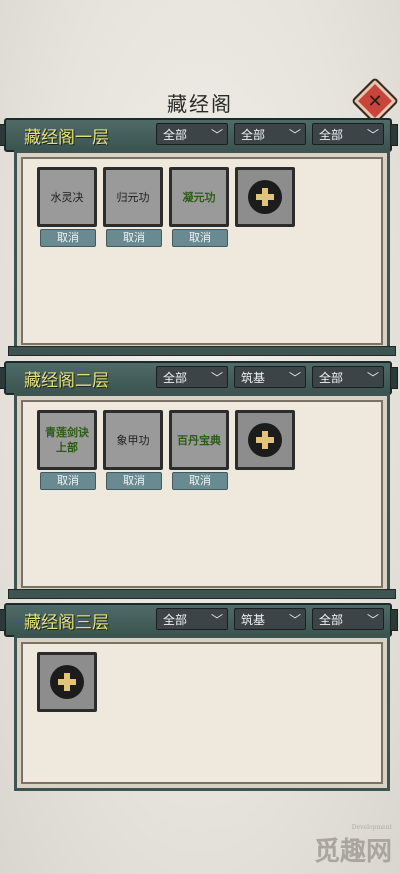 This screenshot has width=400, height=874. I want to click on watermark: Development 觅趣网, so click(353, 846).